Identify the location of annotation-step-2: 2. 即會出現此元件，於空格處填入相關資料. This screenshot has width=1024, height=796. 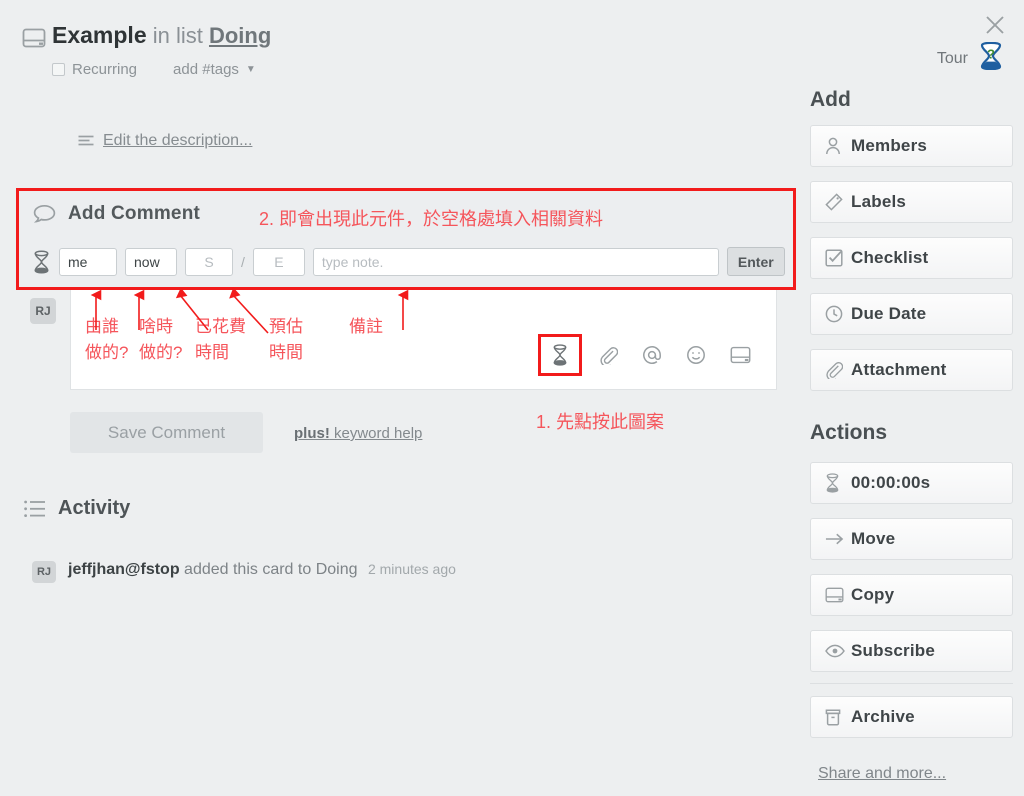
(431, 219).